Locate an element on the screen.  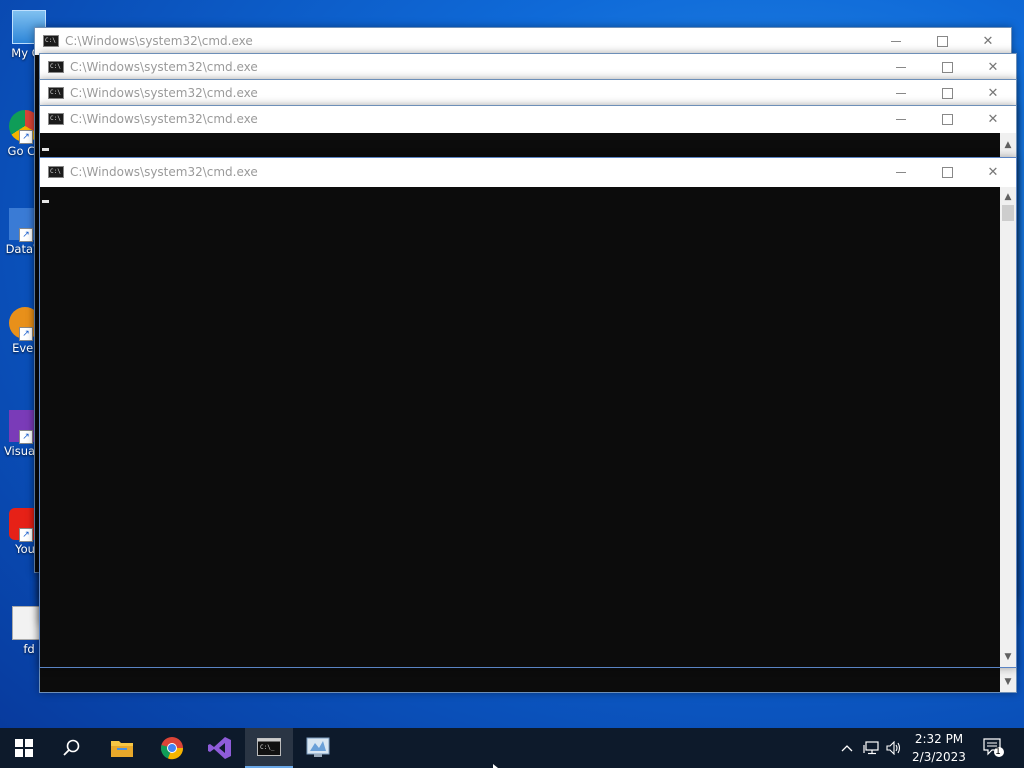
notification-count-badge: 1 is located at coordinates (998, 752).